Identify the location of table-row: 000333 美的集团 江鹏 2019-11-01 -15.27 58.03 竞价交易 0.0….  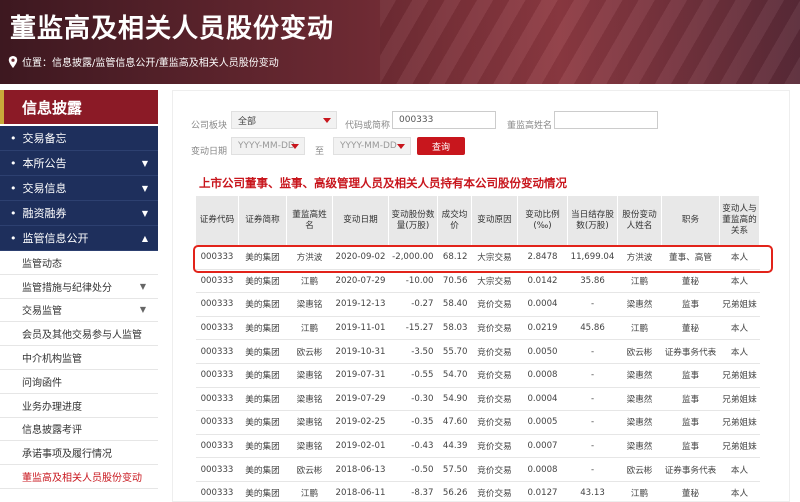
(477, 328).